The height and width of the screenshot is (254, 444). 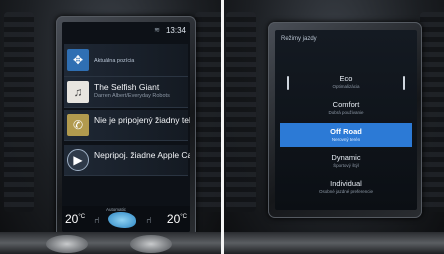 What do you see at coordinates (96, 220) in the screenshot?
I see `seat-heat-left-icon: ⑁` at bounding box center [96, 220].